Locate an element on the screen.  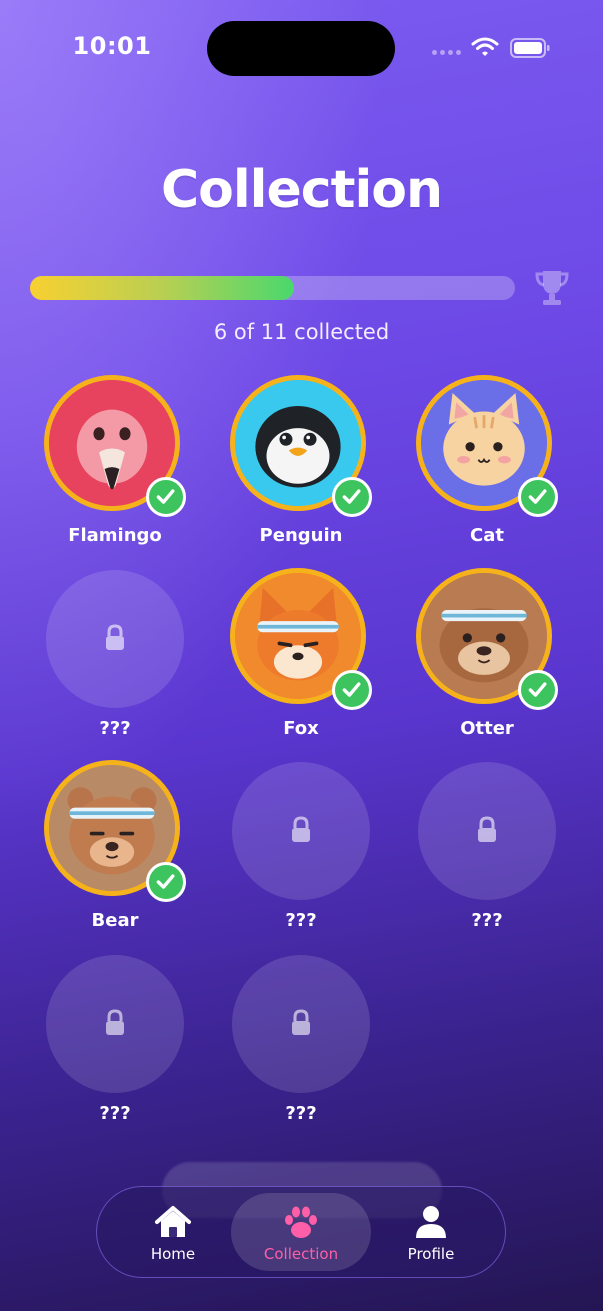
status-bar: 10:01 is located at coordinates (301, 48).